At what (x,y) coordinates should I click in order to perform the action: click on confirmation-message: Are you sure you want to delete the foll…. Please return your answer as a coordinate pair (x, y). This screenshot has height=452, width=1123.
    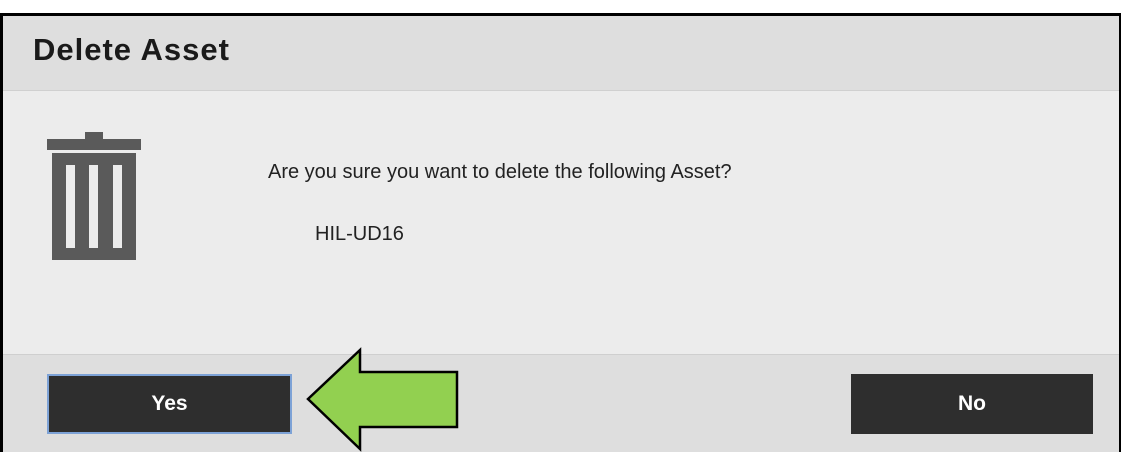
    Looking at the image, I should click on (500, 172).